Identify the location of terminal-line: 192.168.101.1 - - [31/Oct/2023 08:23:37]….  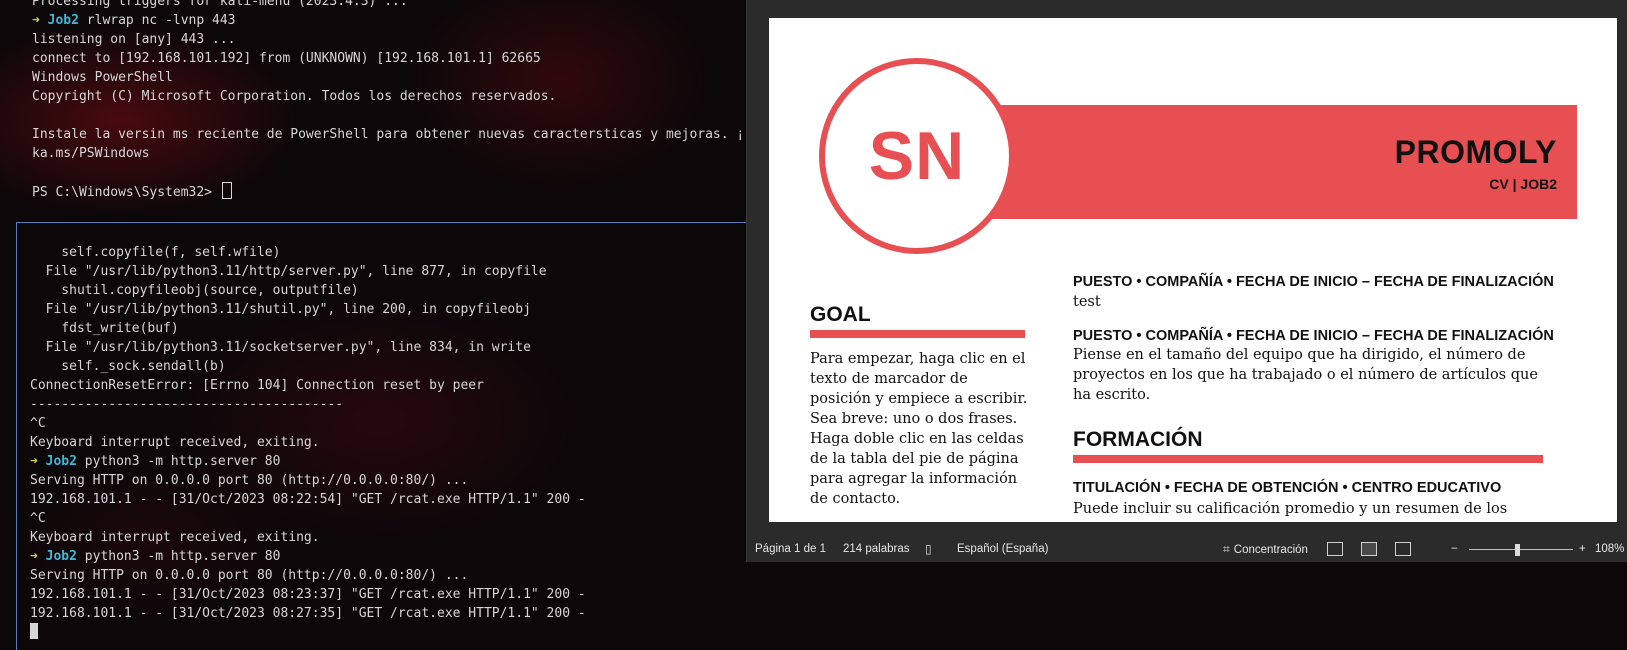
(388, 594).